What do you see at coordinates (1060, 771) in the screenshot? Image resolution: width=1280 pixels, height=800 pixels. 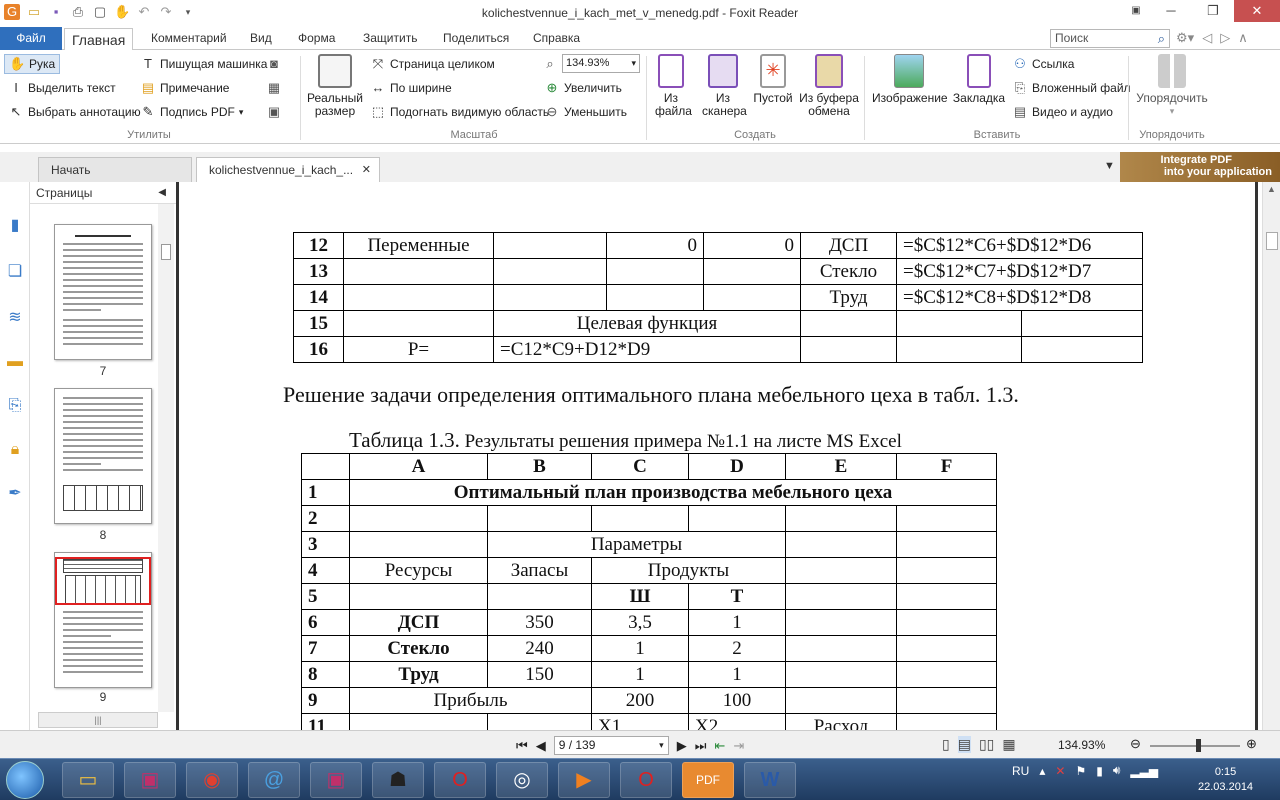 I see `network-icon: ✕` at bounding box center [1060, 771].